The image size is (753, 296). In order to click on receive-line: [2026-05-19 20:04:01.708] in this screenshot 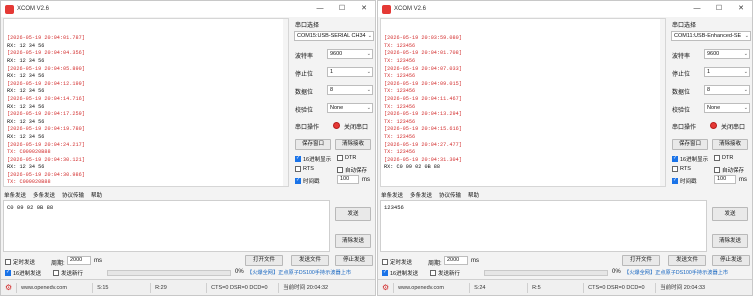, I will do `click(423, 53)`.